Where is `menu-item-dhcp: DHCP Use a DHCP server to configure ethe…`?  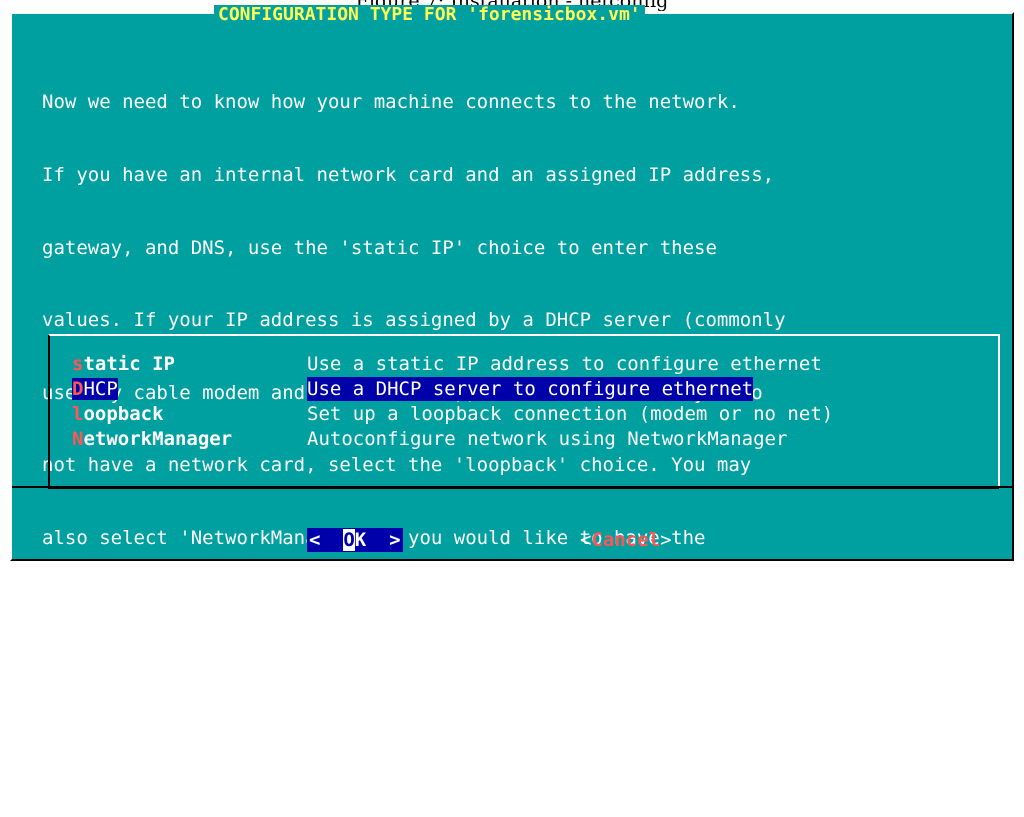
menu-item-dhcp: DHCP Use a DHCP server to configure ethe… is located at coordinates (413, 389).